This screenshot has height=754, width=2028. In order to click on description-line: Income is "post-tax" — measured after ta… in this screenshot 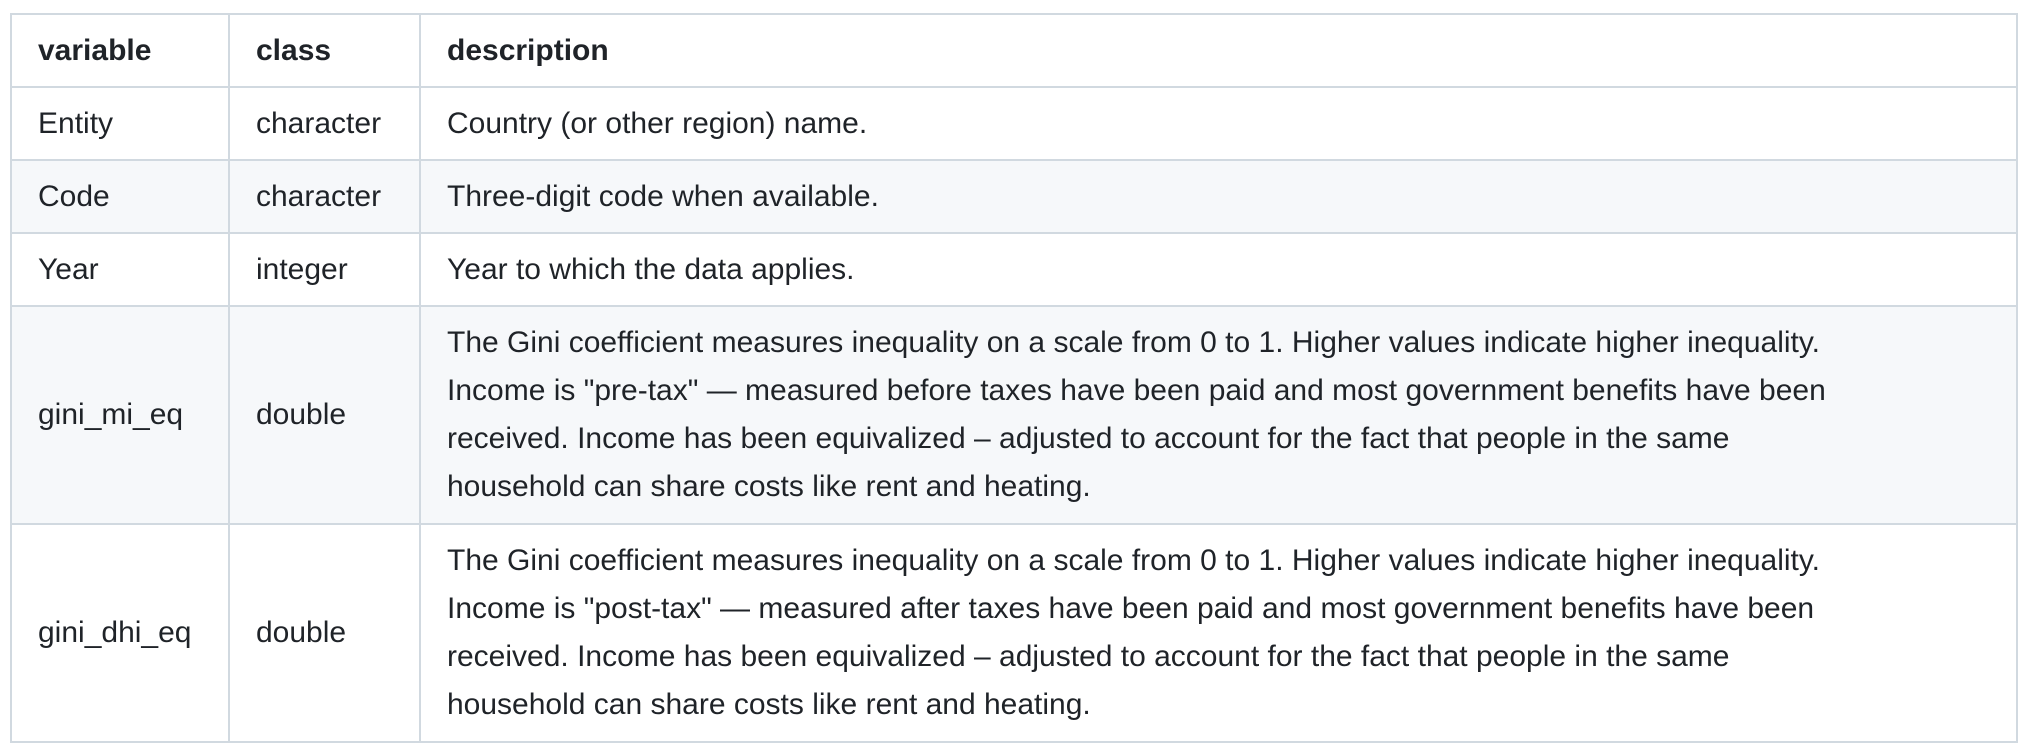, I will do `click(1131, 608)`.